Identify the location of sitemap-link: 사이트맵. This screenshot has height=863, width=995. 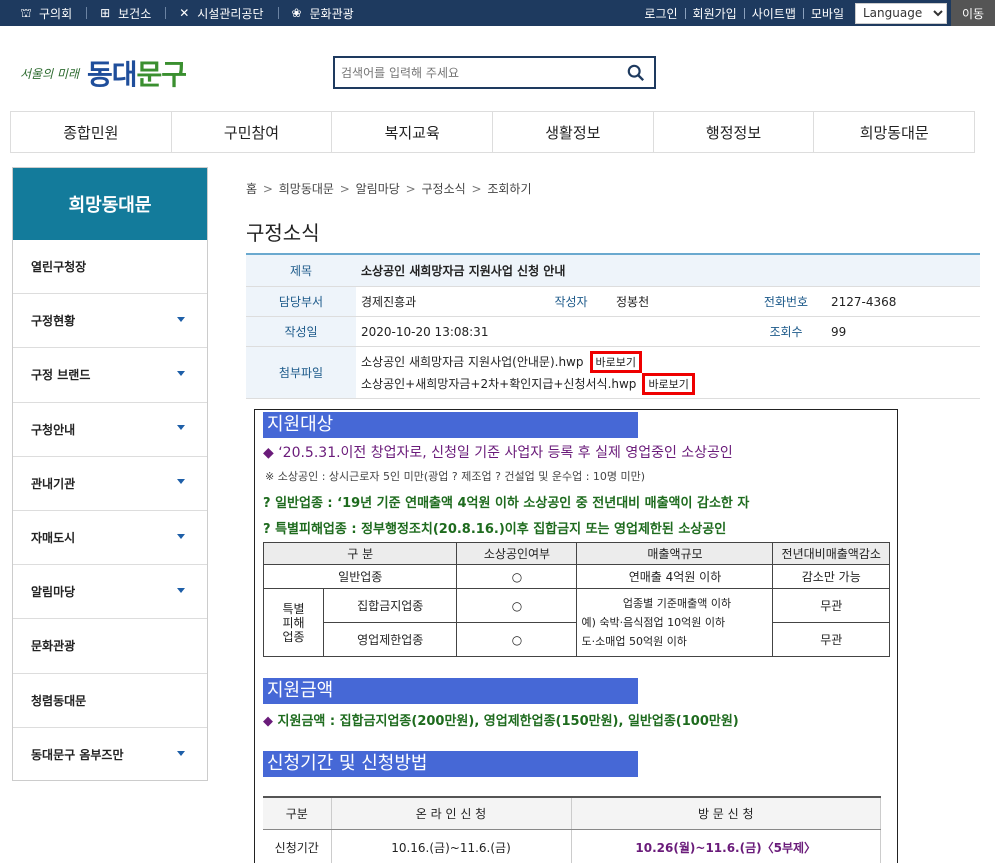
(774, 13).